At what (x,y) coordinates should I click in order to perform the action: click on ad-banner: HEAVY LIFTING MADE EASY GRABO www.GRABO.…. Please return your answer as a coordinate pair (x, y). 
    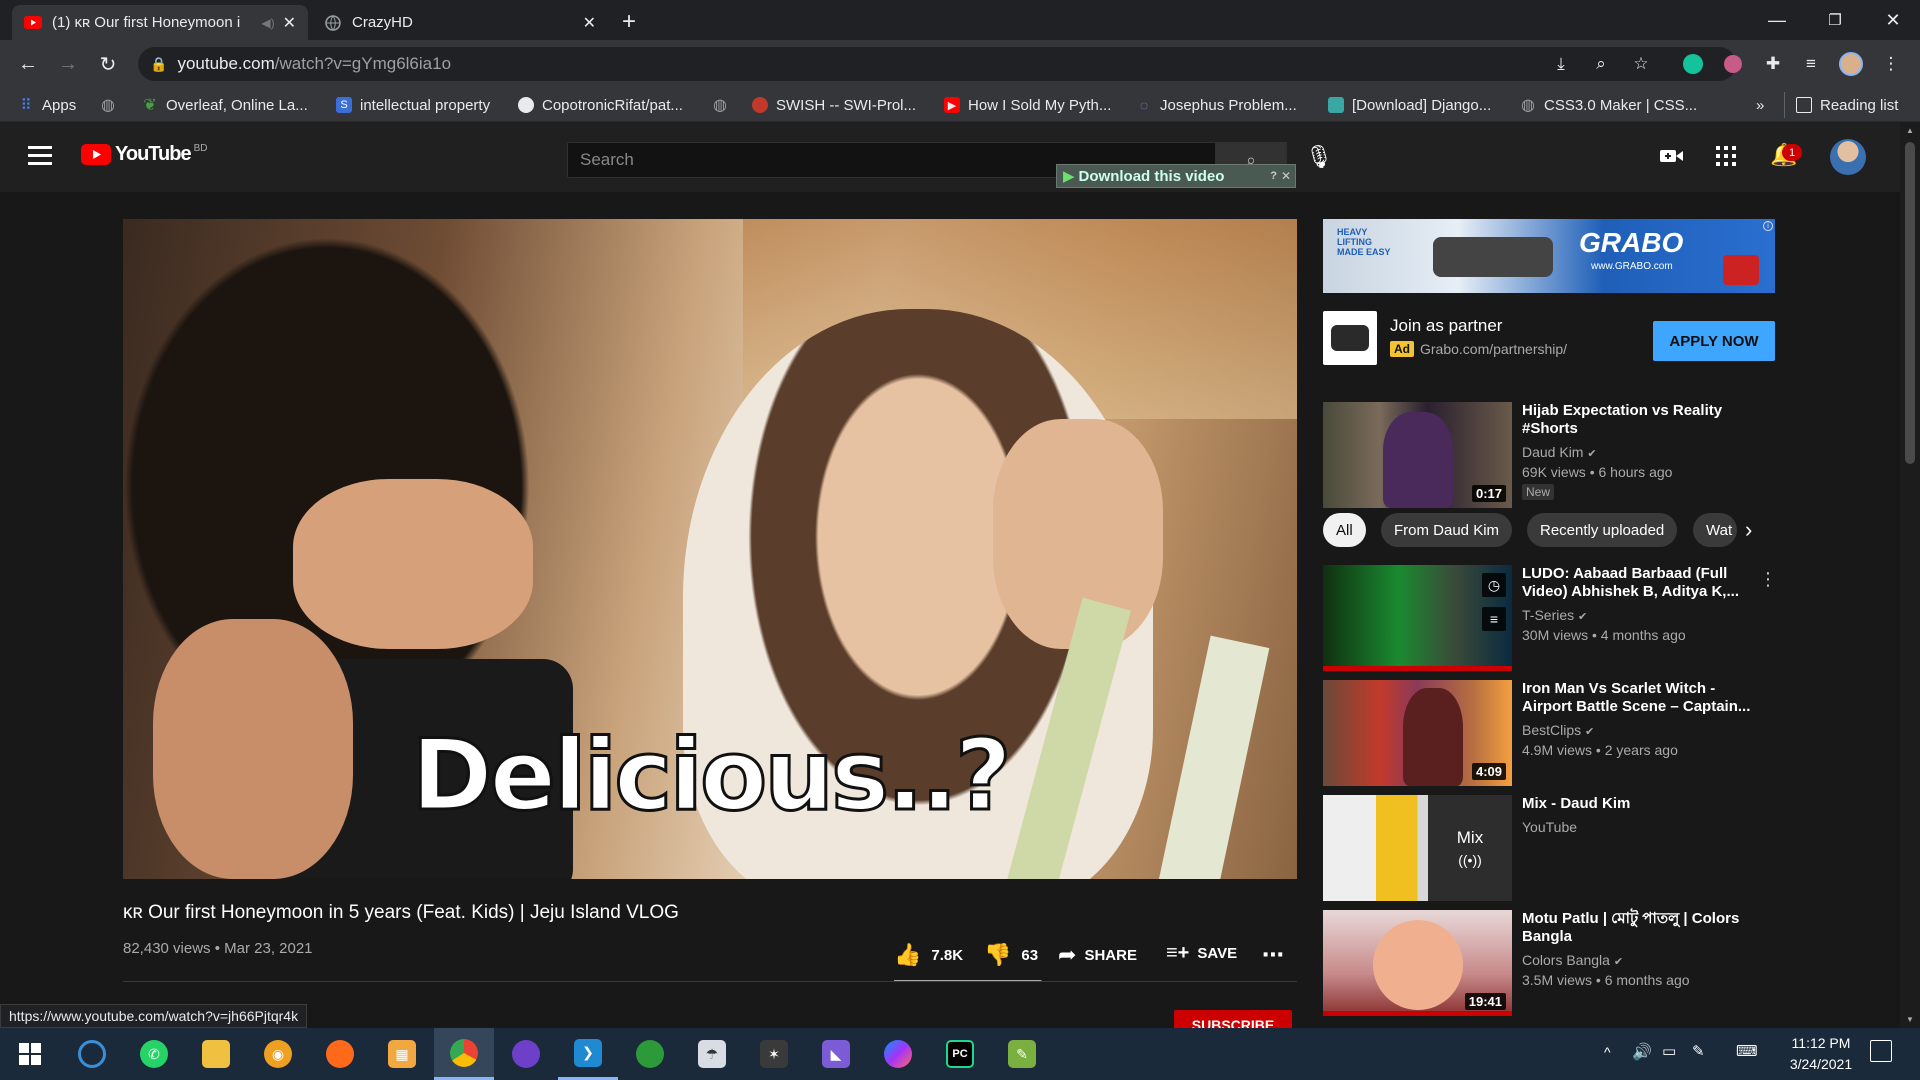
    Looking at the image, I should click on (1549, 256).